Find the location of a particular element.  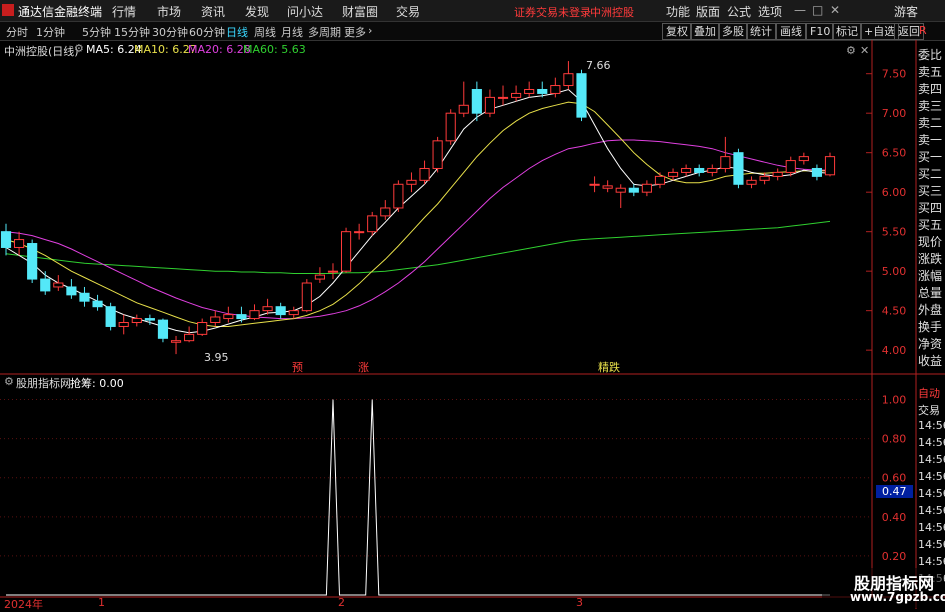

menu-market-quotes: 行情 is located at coordinates (124, 11).